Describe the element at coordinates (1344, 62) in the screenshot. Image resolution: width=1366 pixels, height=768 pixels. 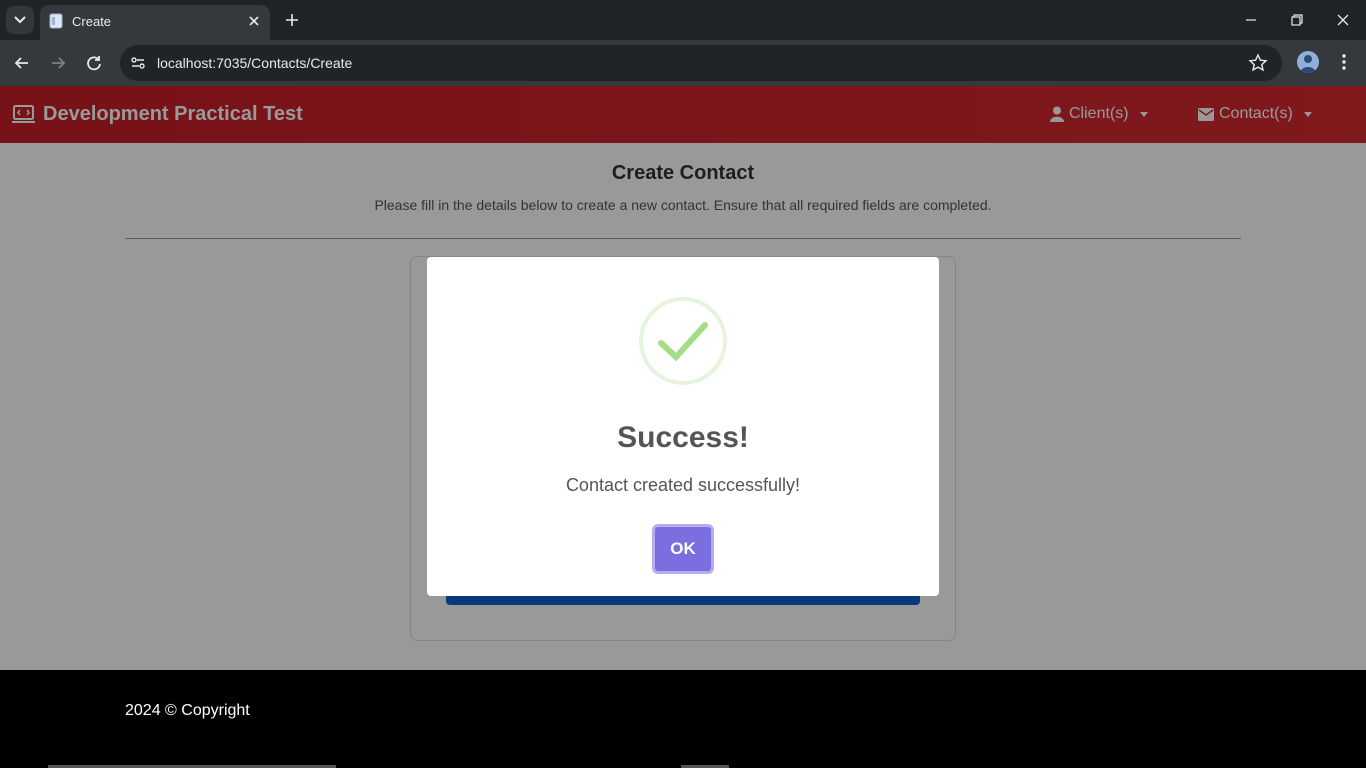
I see `browser-menu-icon` at that location.